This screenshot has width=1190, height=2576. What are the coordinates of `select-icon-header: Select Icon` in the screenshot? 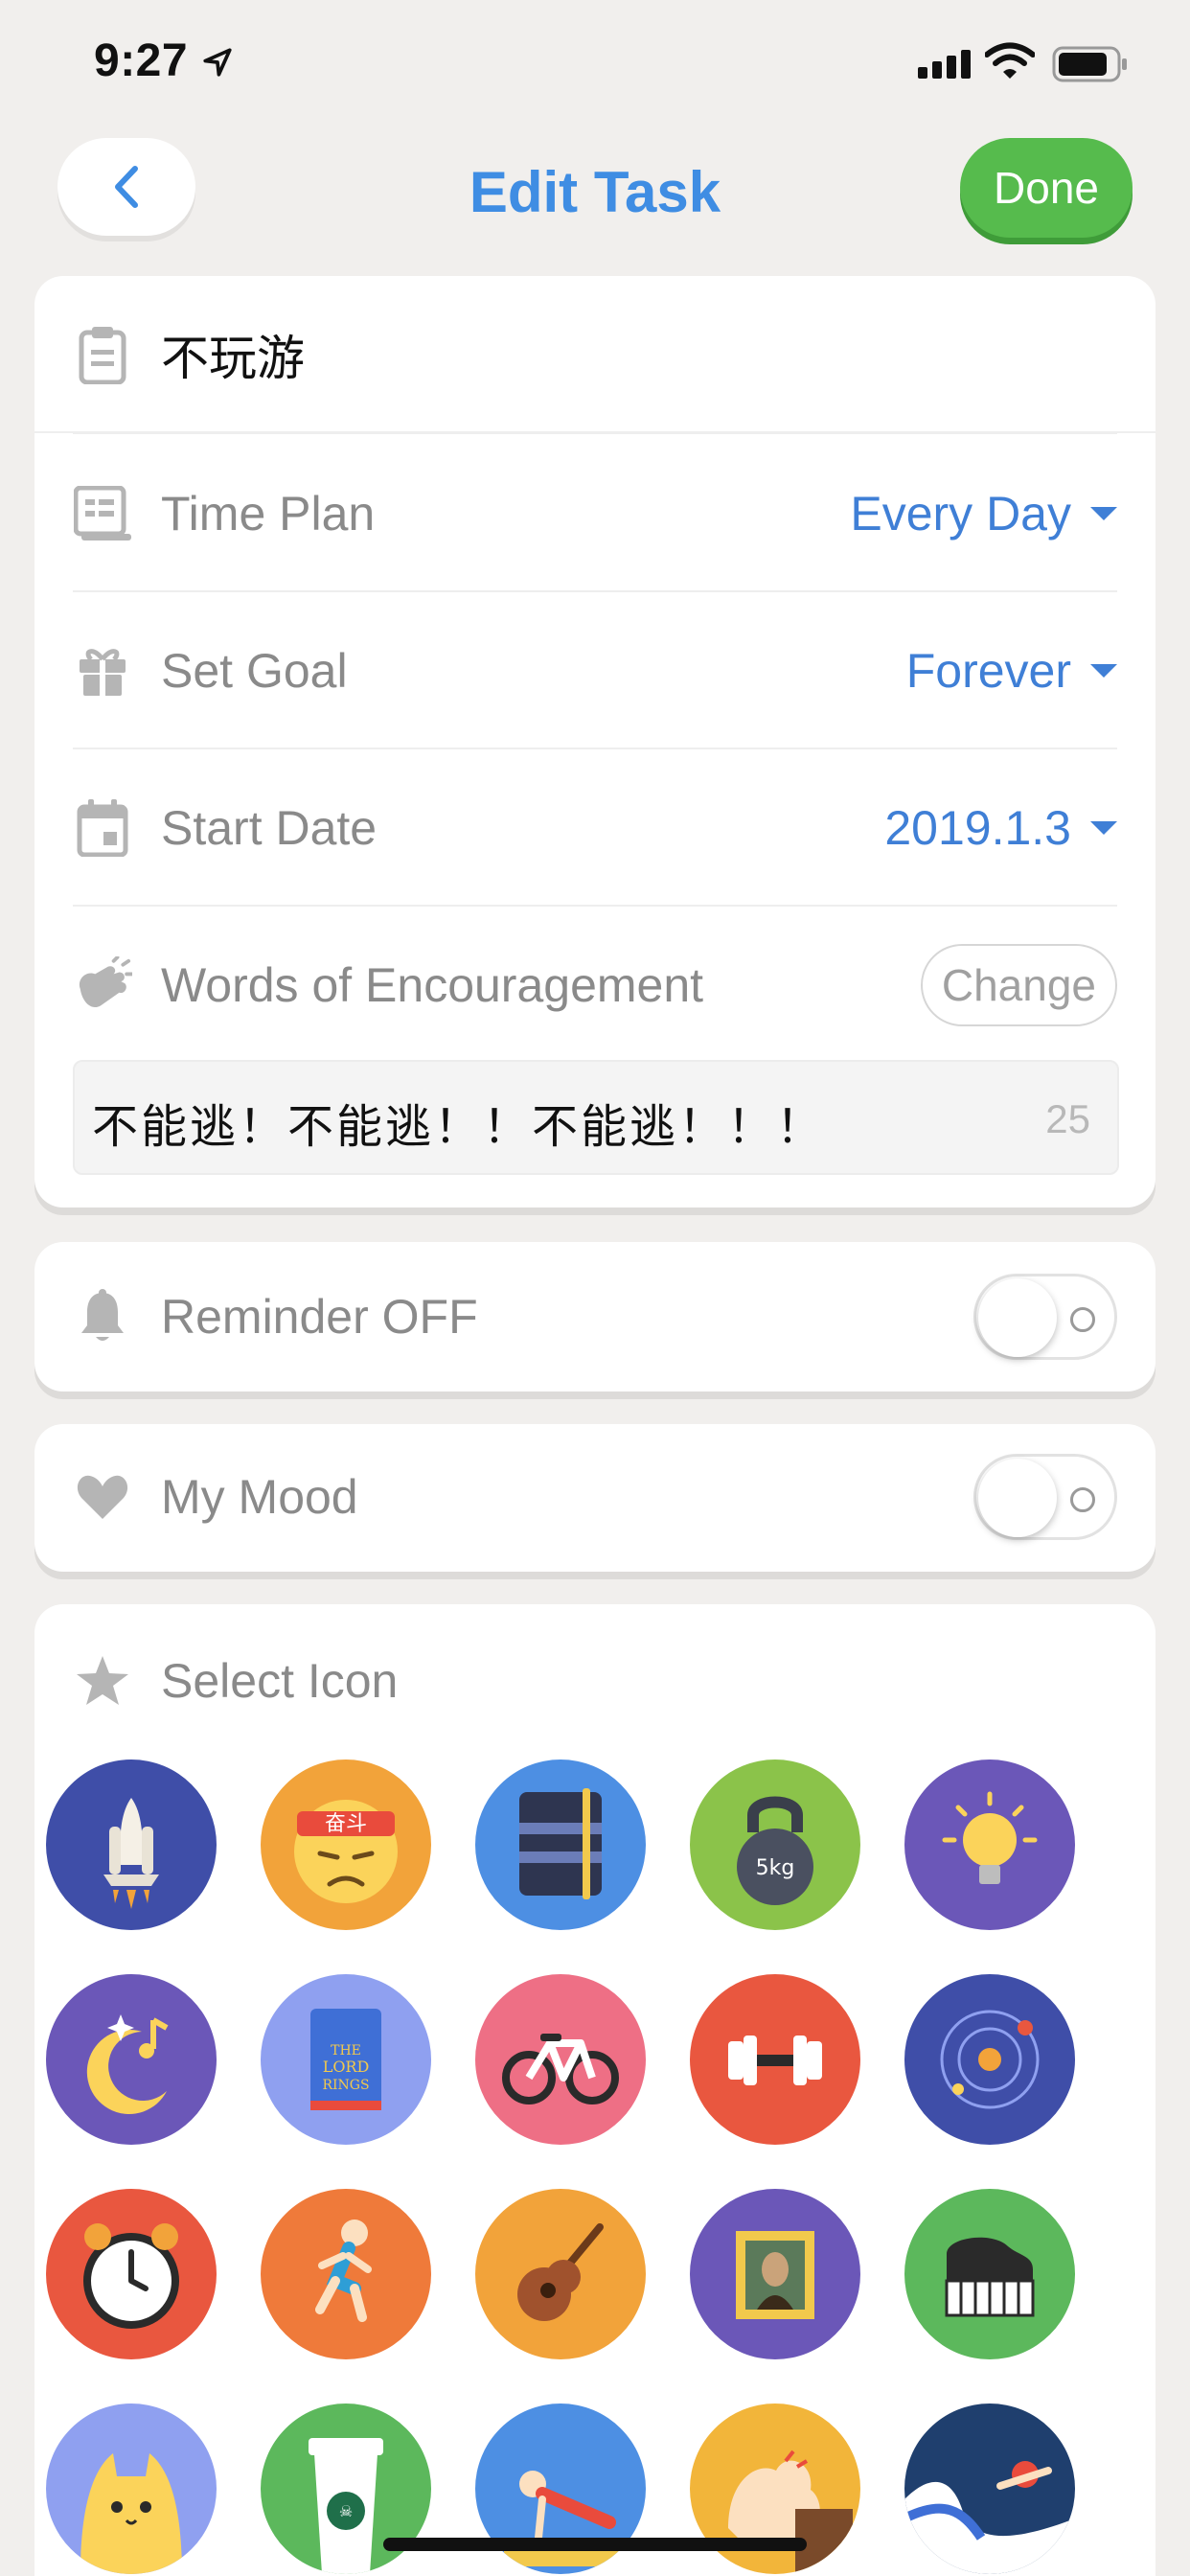 It's located at (575, 1681).